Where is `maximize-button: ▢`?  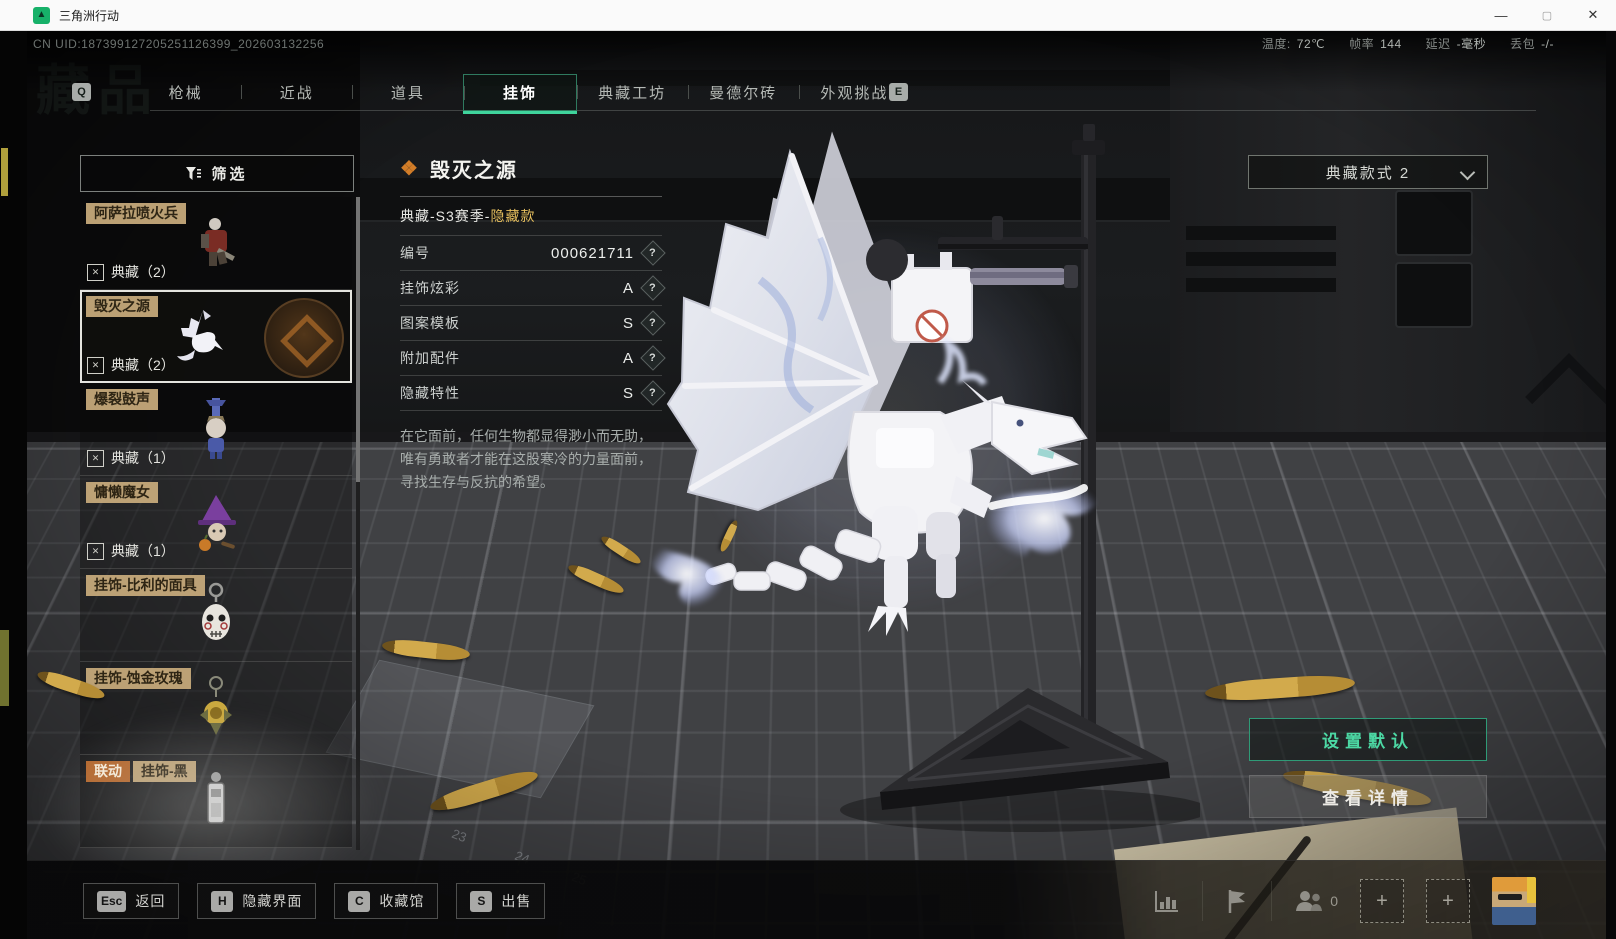 maximize-button: ▢ is located at coordinates (1547, 15).